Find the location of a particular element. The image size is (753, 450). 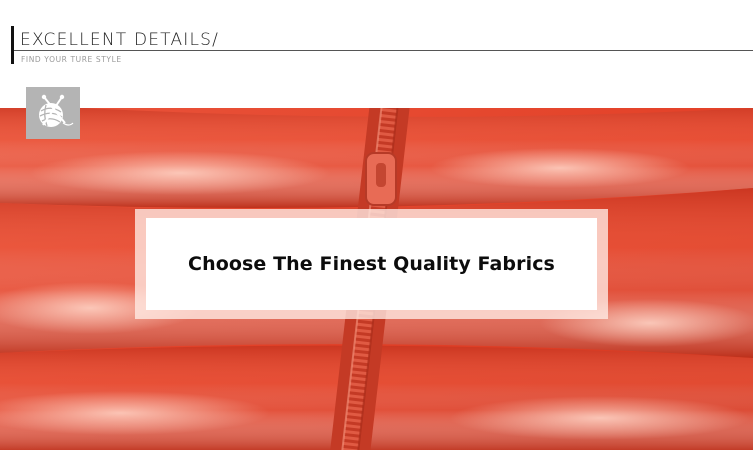

section-title: EXCELLENT DETAILS/ is located at coordinates (120, 40).